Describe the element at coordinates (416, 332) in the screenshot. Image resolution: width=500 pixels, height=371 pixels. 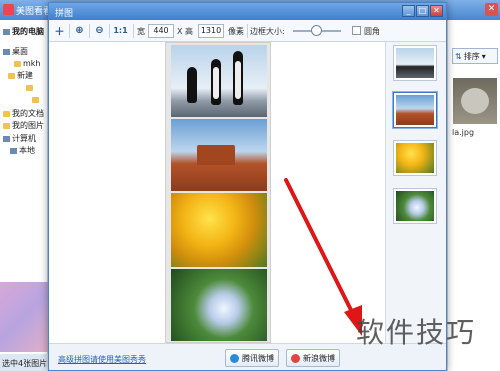
I see `watermark-text: 软件技巧` at that location.